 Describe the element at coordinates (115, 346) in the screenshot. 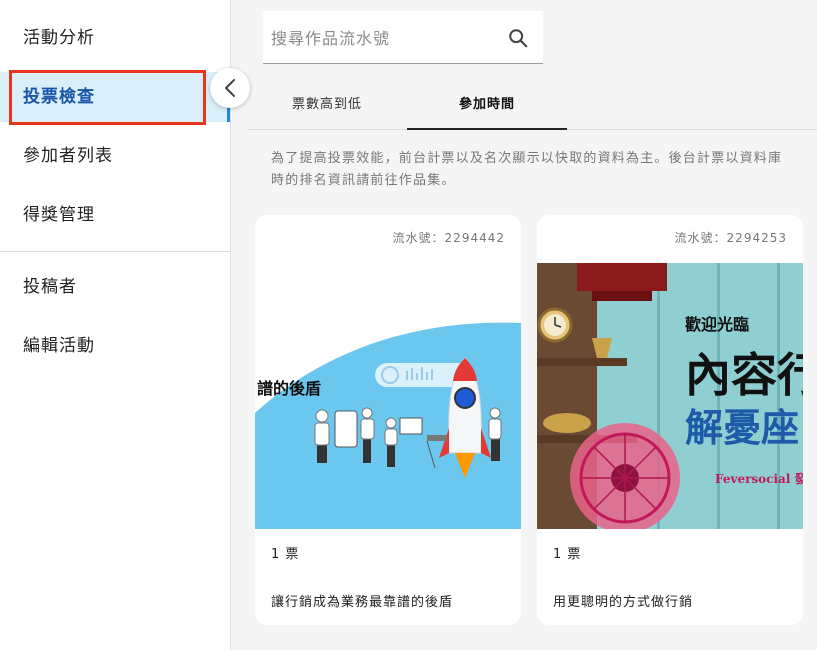

I see `sidebar-item-edit-activity: 編輯活動` at that location.